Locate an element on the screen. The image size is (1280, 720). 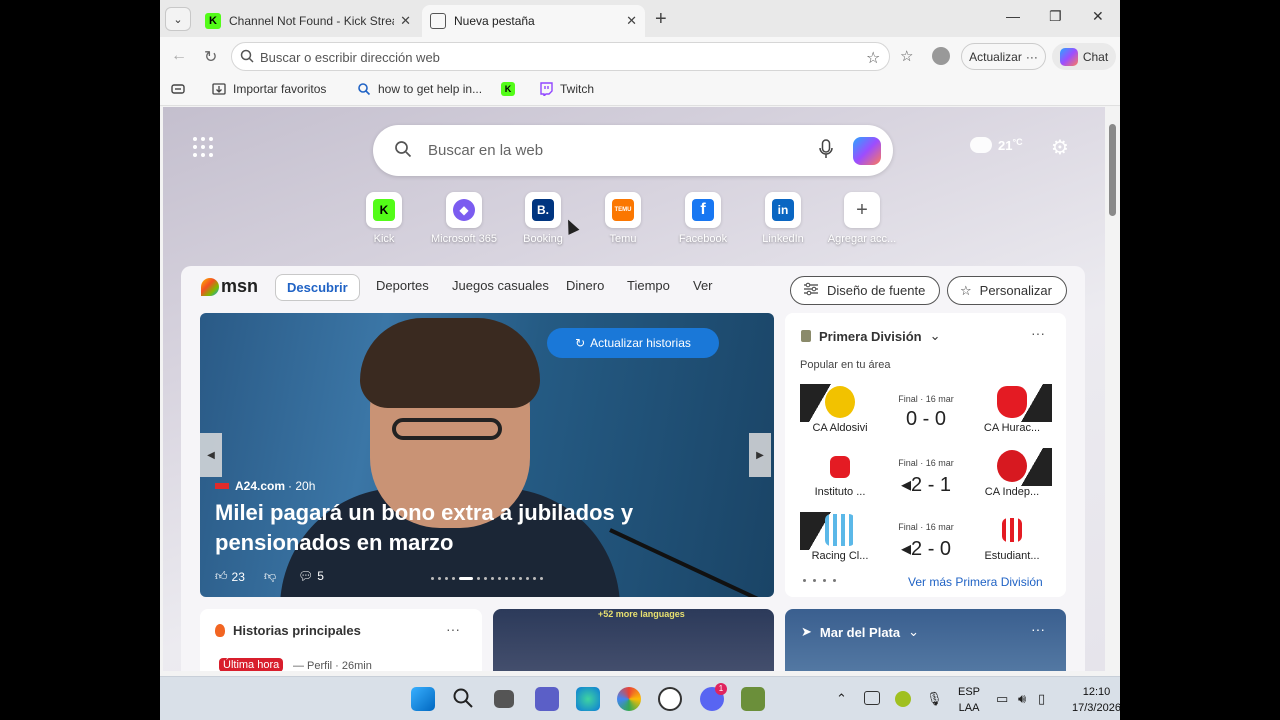
language-indicator: ESP LAA is located at coordinates (969, 700).